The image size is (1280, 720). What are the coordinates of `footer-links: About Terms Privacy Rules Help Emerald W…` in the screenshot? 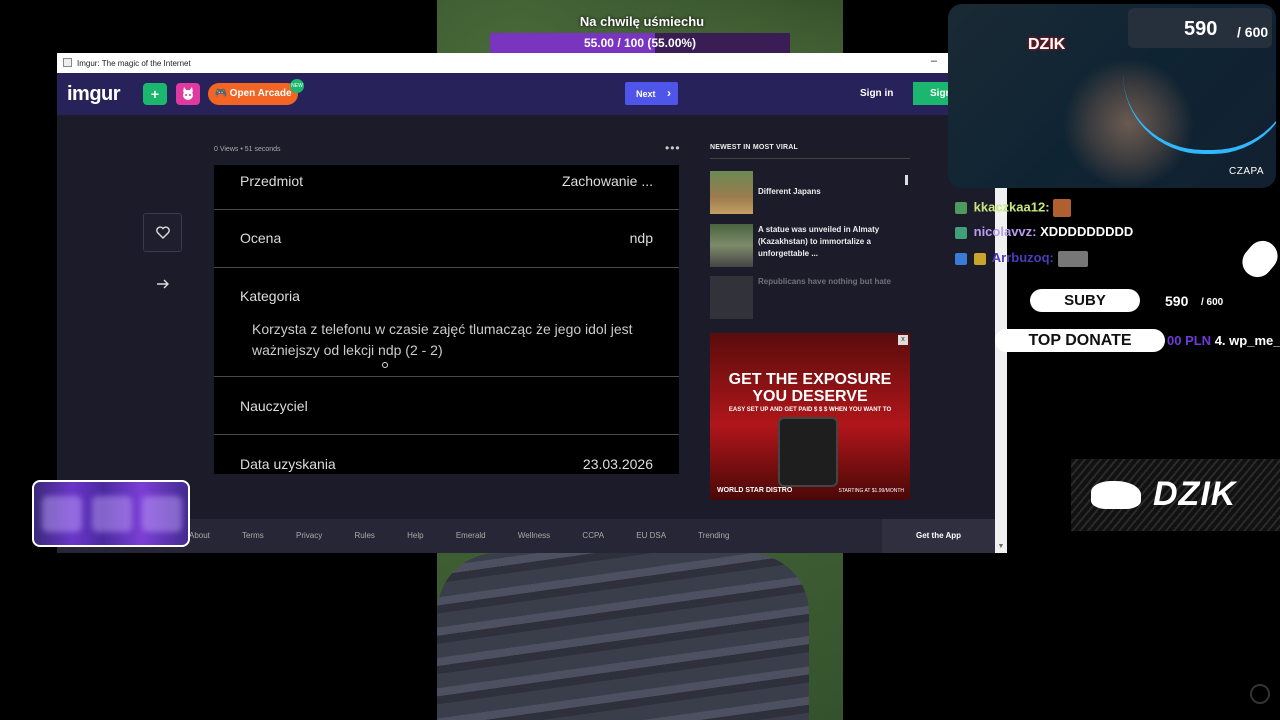 It's located at (474, 535).